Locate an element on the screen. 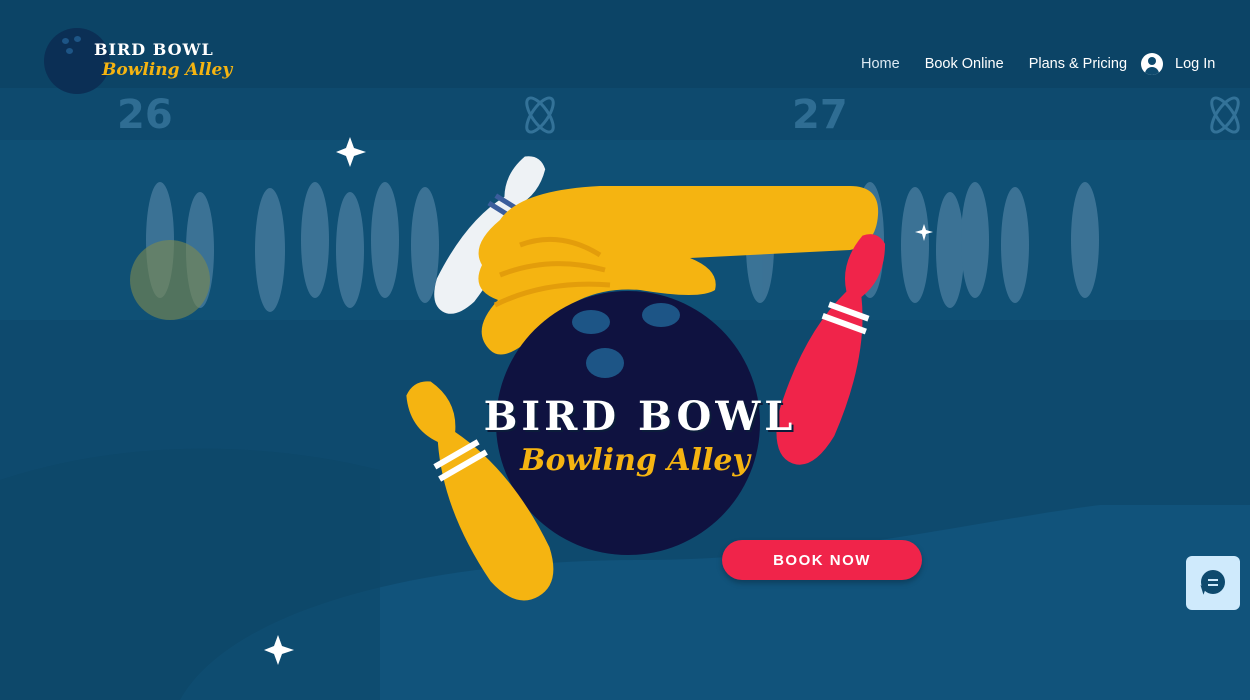 The image size is (1250, 700). login-button: Log In is located at coordinates (1178, 64).